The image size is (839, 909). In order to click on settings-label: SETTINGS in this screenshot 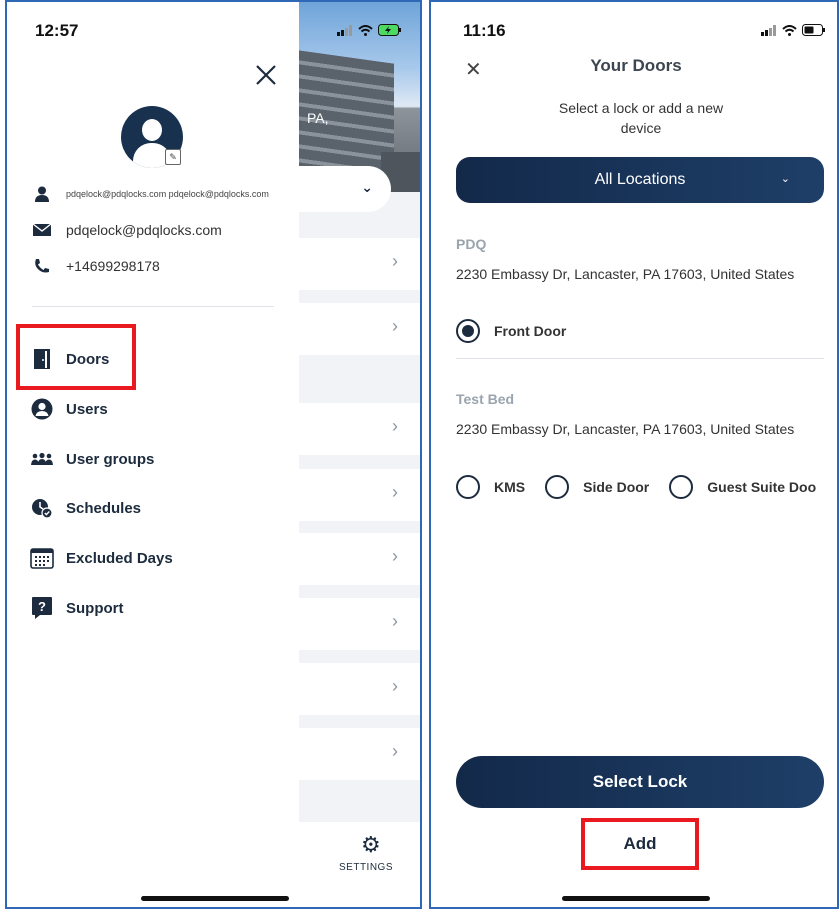, I will do `click(366, 867)`.